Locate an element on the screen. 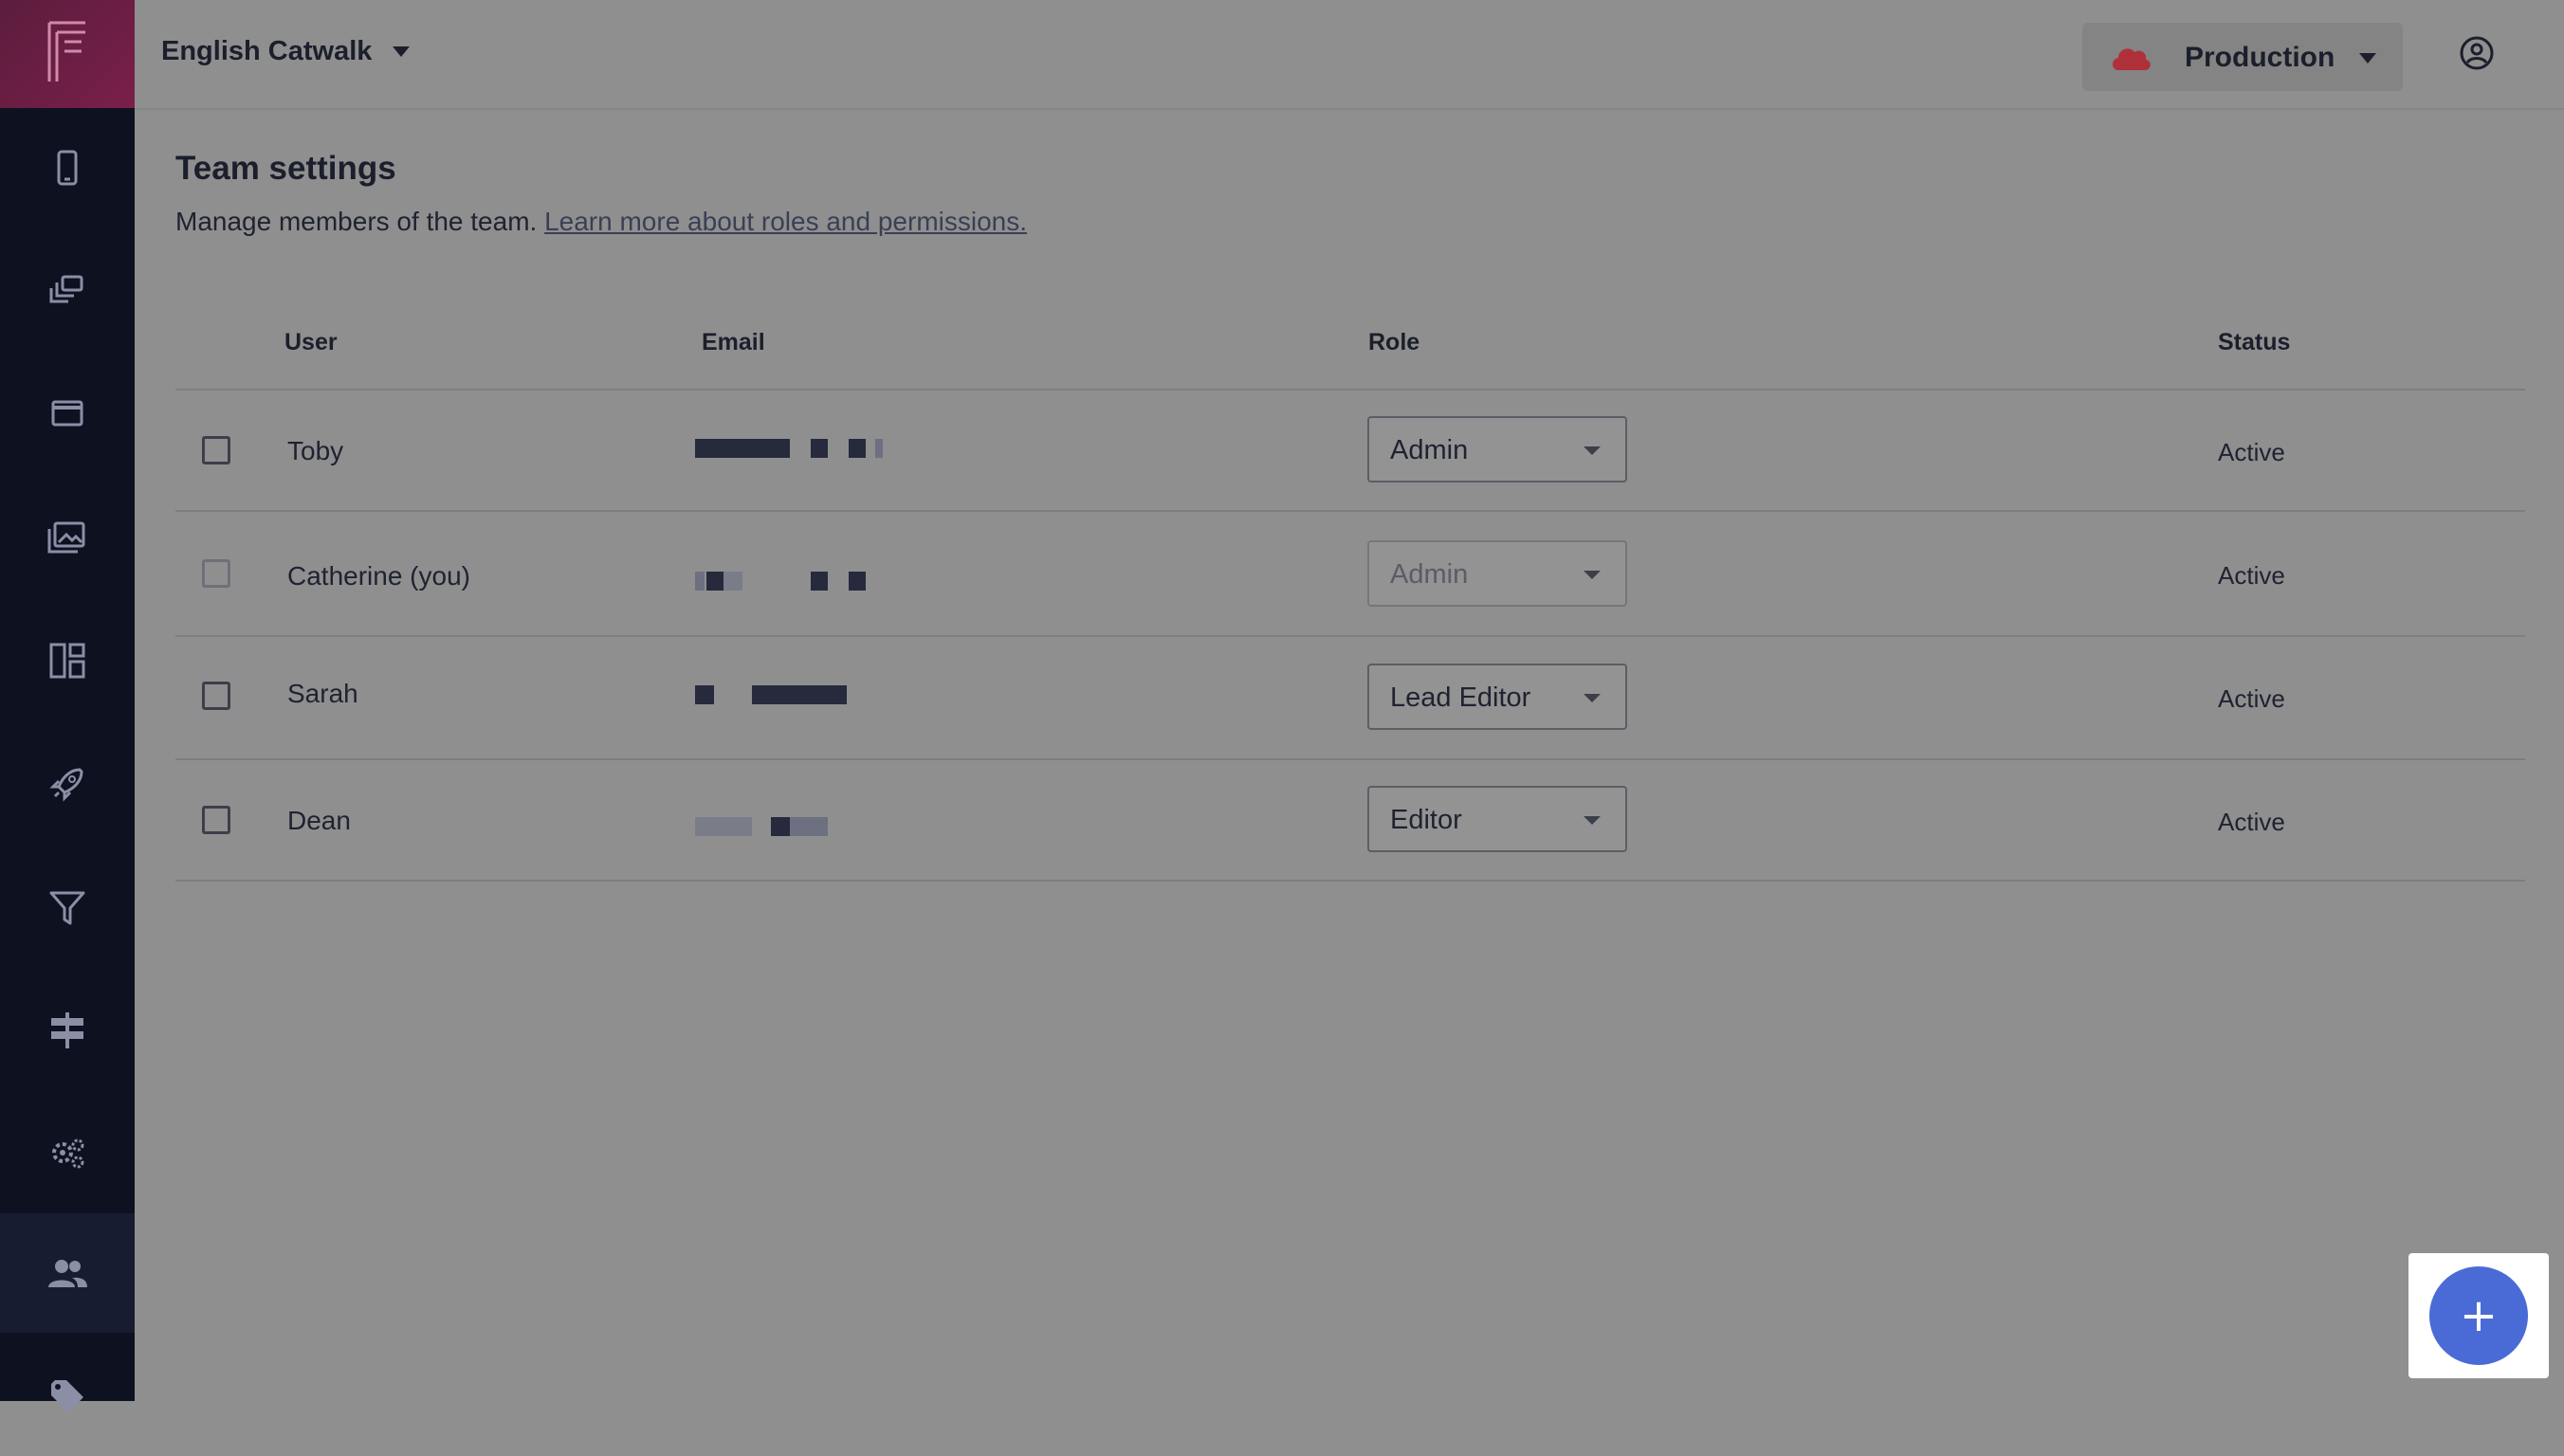 This screenshot has width=2564, height=1456. logo-icon is located at coordinates (66, 51).